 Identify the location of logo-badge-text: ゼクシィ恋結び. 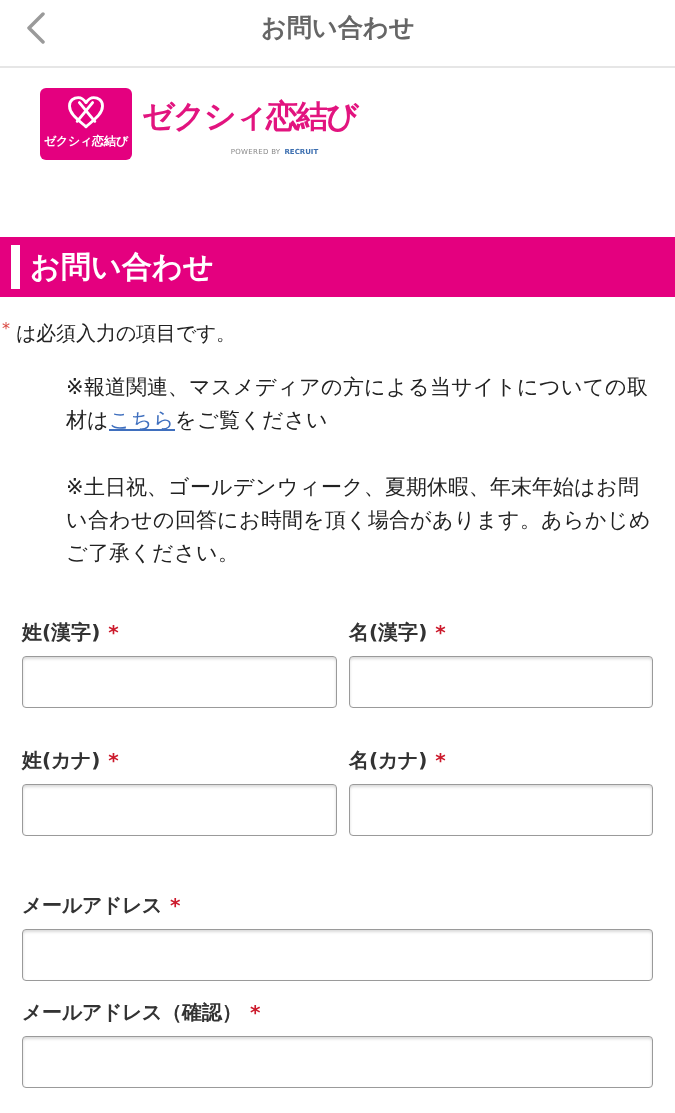
(86, 141).